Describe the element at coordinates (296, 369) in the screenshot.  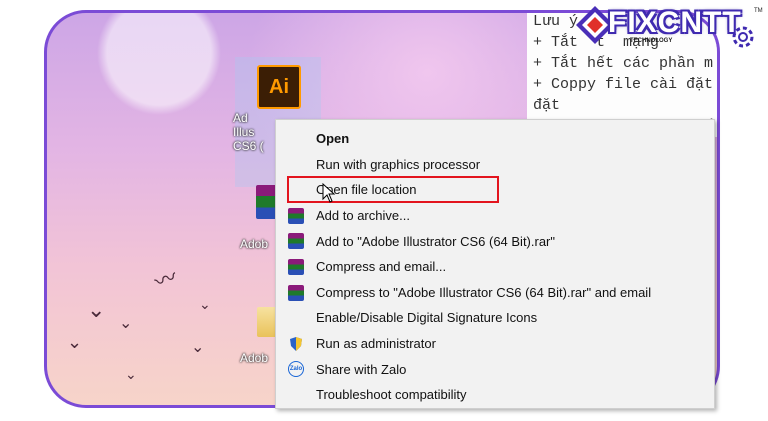
I see `zalo-icon: Zalo` at that location.